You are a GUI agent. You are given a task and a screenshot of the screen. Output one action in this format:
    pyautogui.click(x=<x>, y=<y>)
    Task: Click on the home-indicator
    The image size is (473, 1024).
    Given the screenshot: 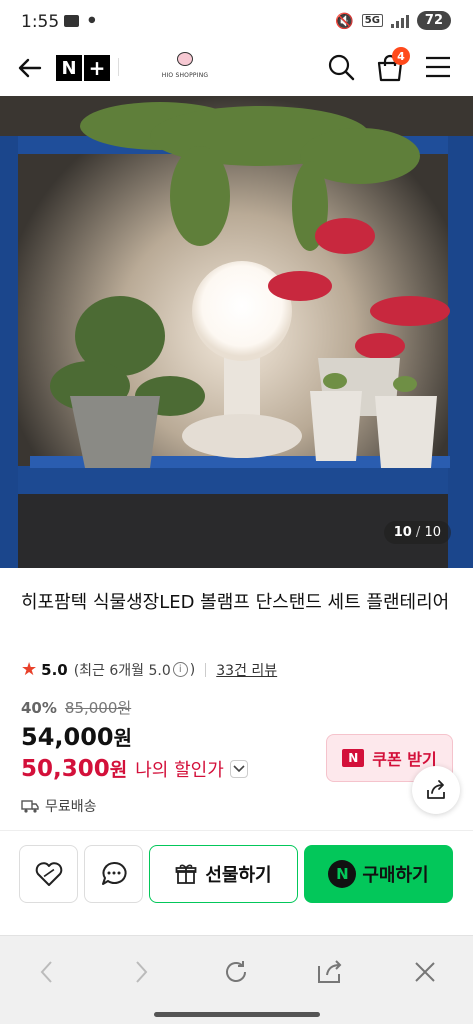 What is the action you would take?
    pyautogui.click(x=237, y=1014)
    